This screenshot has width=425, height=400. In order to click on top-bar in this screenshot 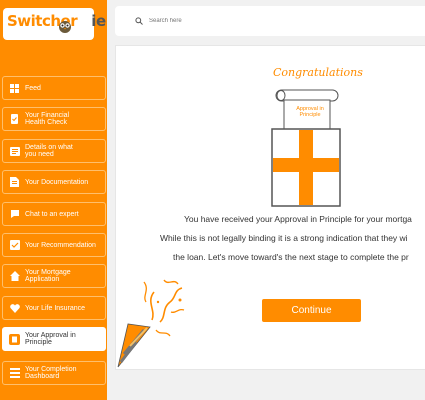, I will do `click(270, 21)`.